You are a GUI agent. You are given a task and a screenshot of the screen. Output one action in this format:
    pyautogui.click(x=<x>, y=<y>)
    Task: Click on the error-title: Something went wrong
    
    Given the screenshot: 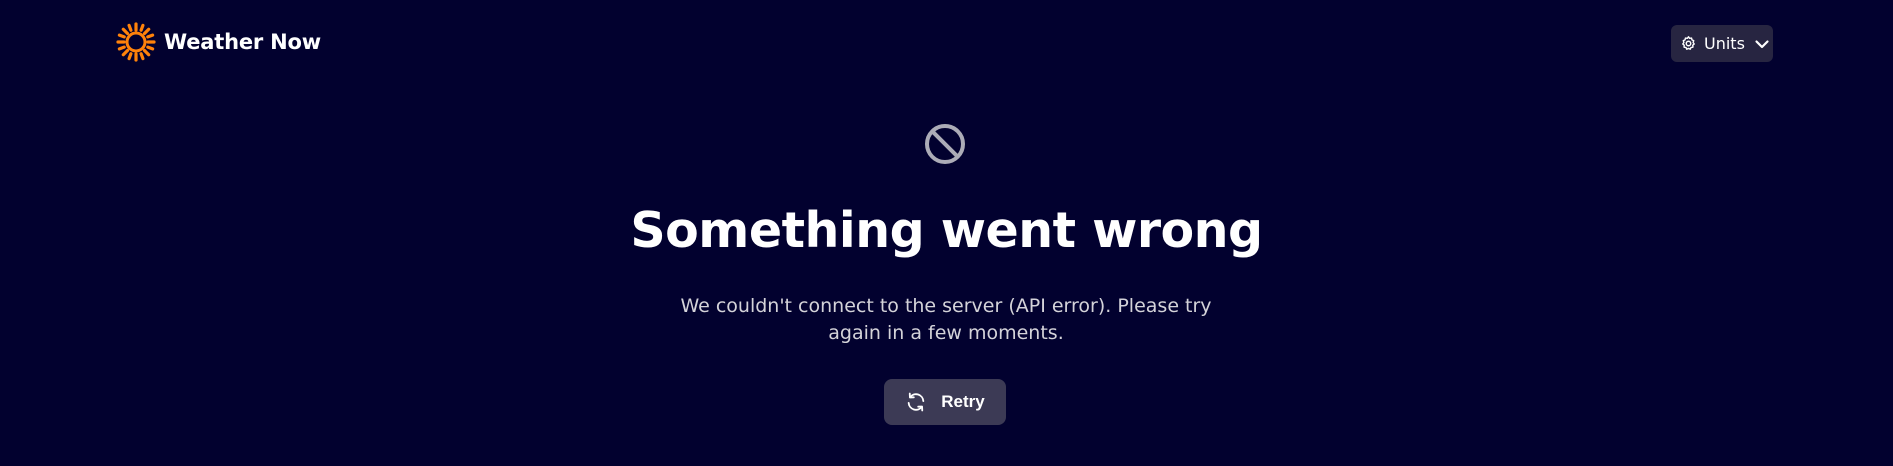 What is the action you would take?
    pyautogui.click(x=946, y=230)
    